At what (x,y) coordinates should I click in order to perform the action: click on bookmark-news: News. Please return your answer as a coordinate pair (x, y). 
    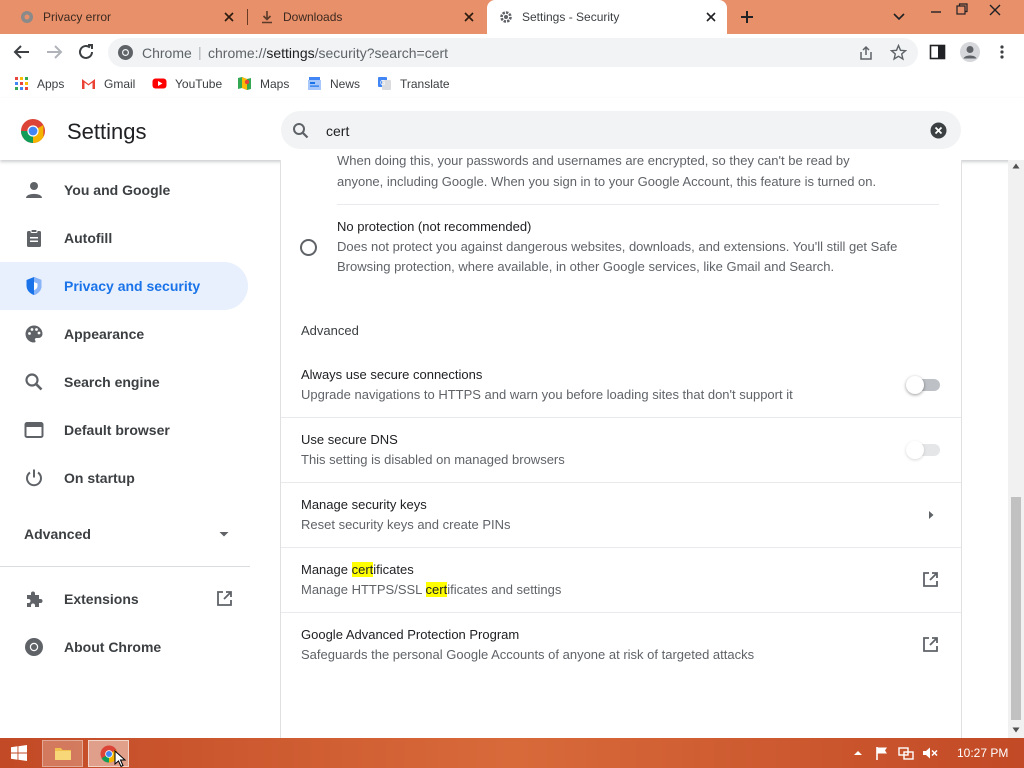
    Looking at the image, I should click on (333, 83).